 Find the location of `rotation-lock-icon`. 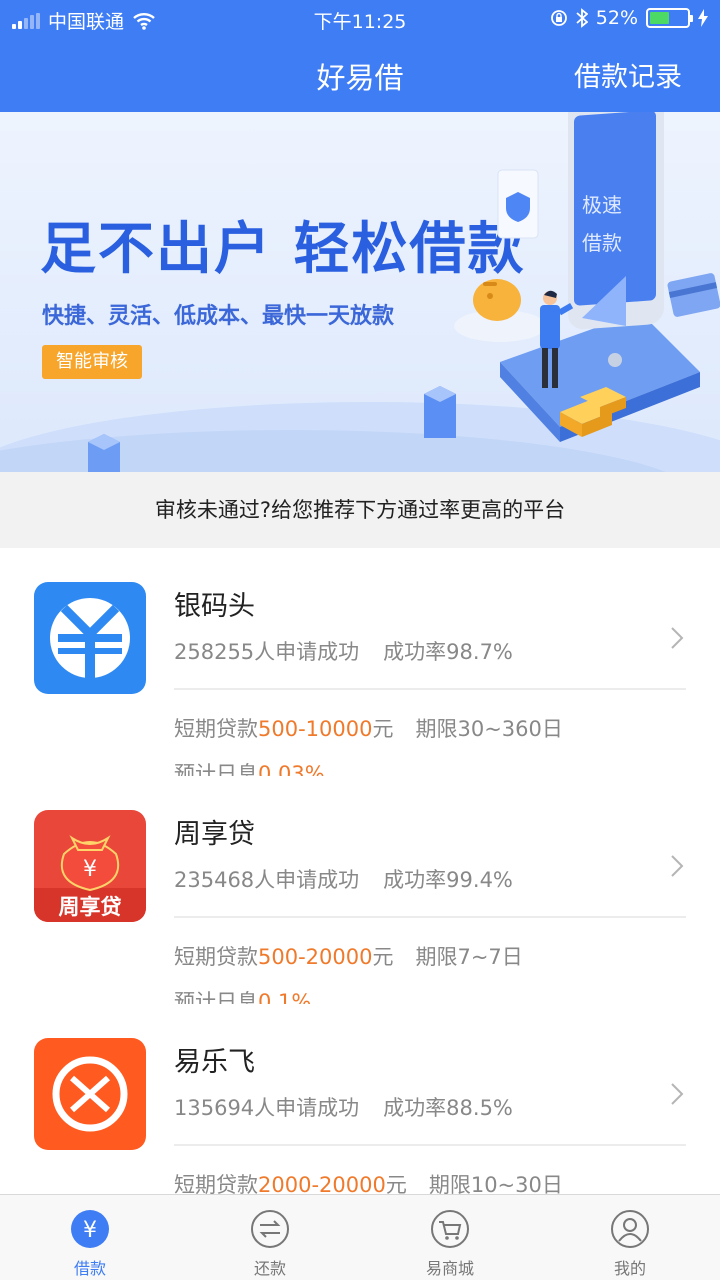

rotation-lock-icon is located at coordinates (558, 18).